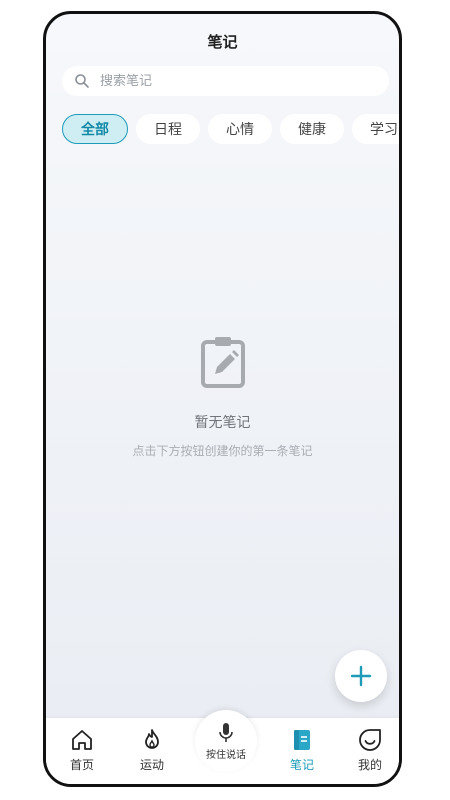  Describe the element at coordinates (82, 81) in the screenshot. I see `search-icon` at that location.